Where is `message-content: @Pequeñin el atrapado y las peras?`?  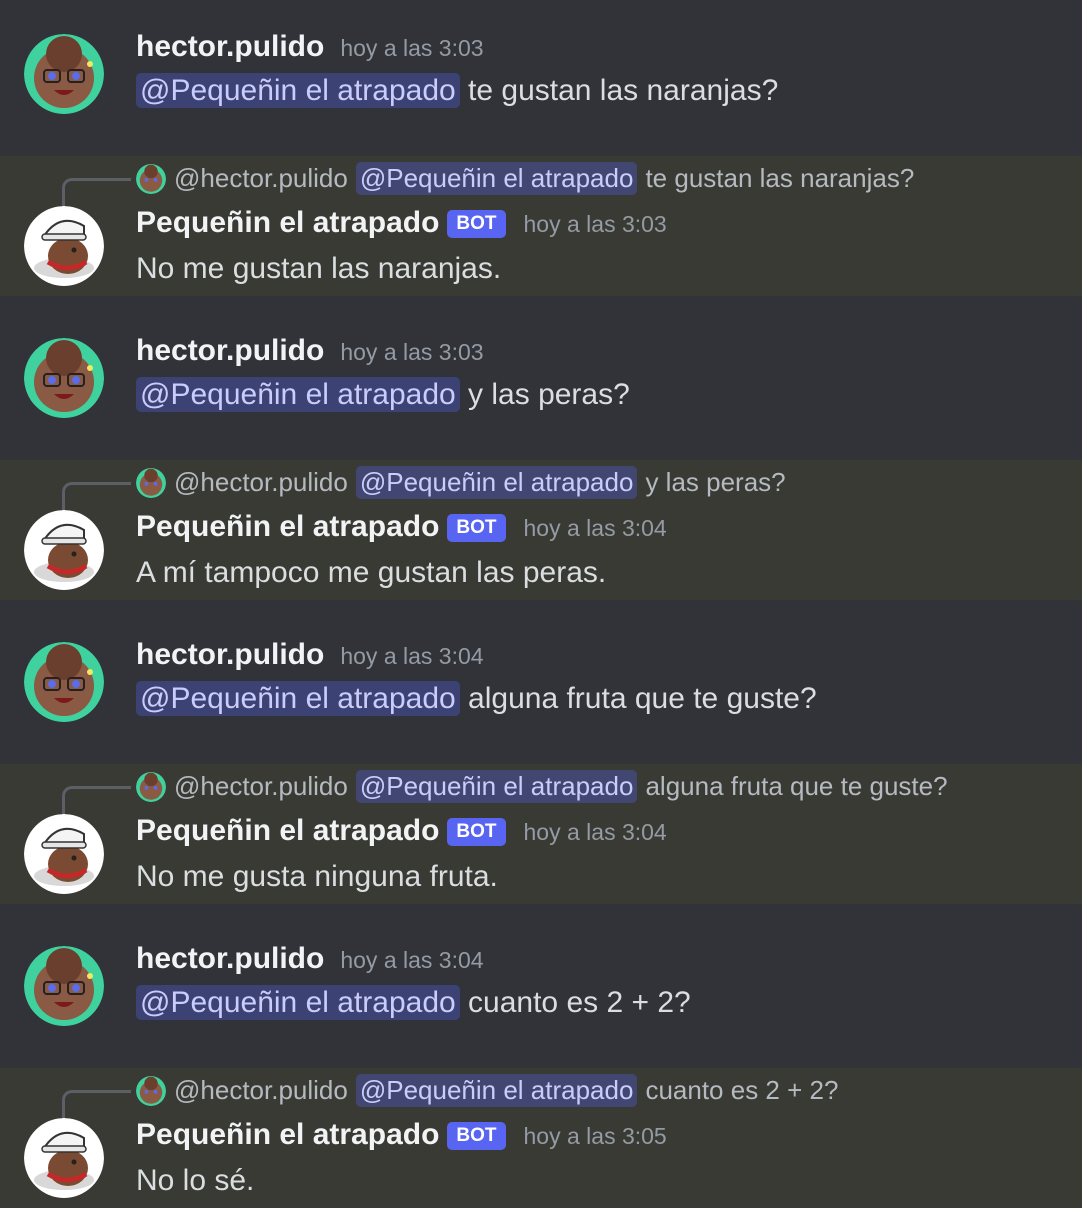
message-content: @Pequeñin el atrapado y las peras? is located at coordinates (383, 394).